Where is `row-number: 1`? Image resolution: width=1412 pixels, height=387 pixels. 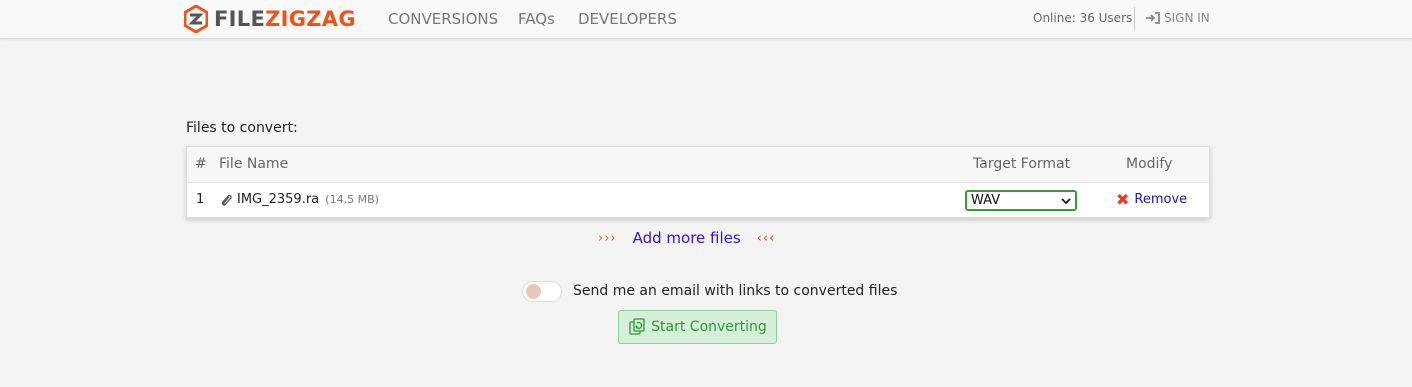
row-number: 1 is located at coordinates (200, 199).